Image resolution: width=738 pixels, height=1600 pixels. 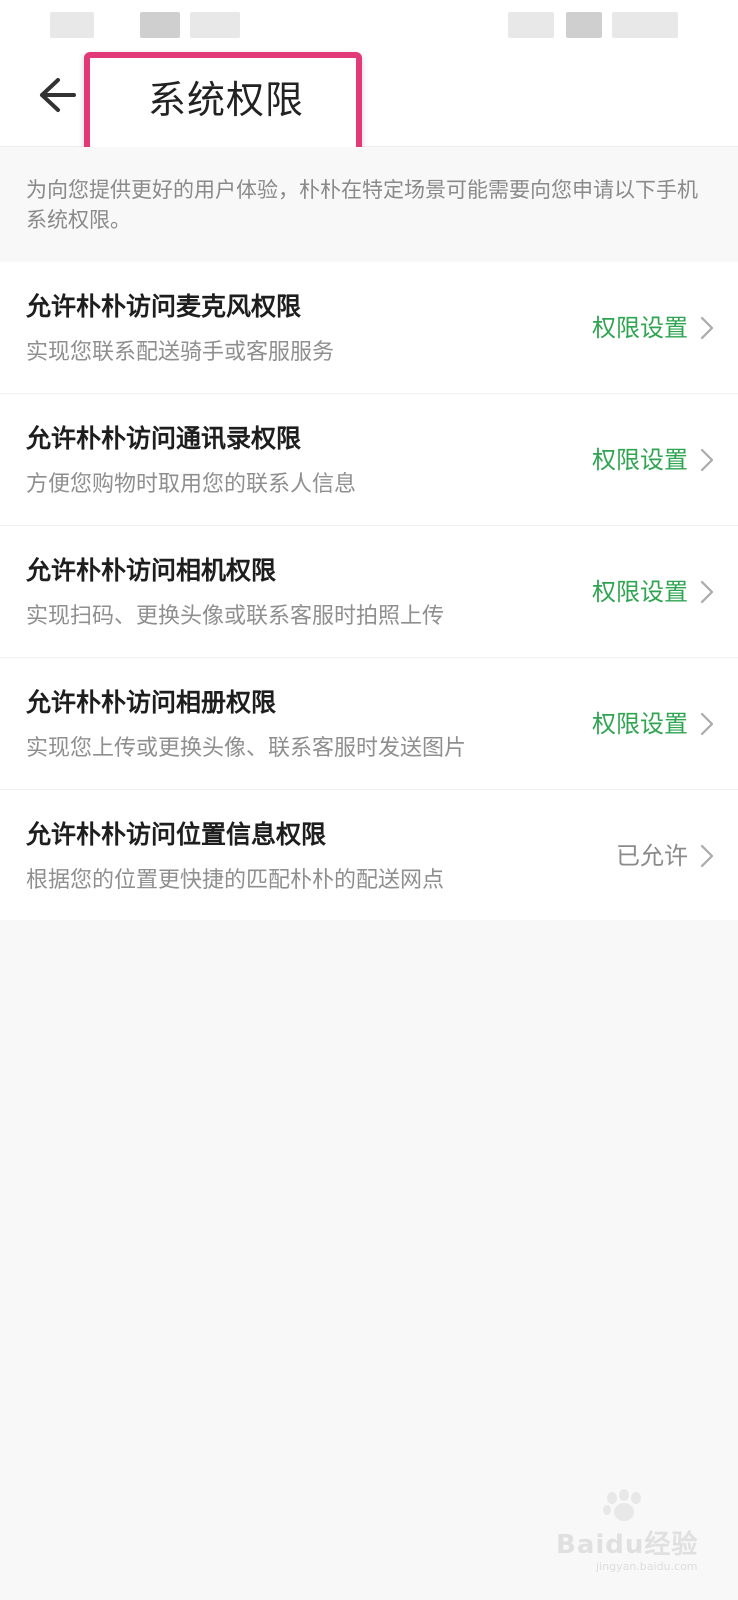 What do you see at coordinates (164, 306) in the screenshot?
I see `permission-title: 允许朴朴访问麦克风权限` at bounding box center [164, 306].